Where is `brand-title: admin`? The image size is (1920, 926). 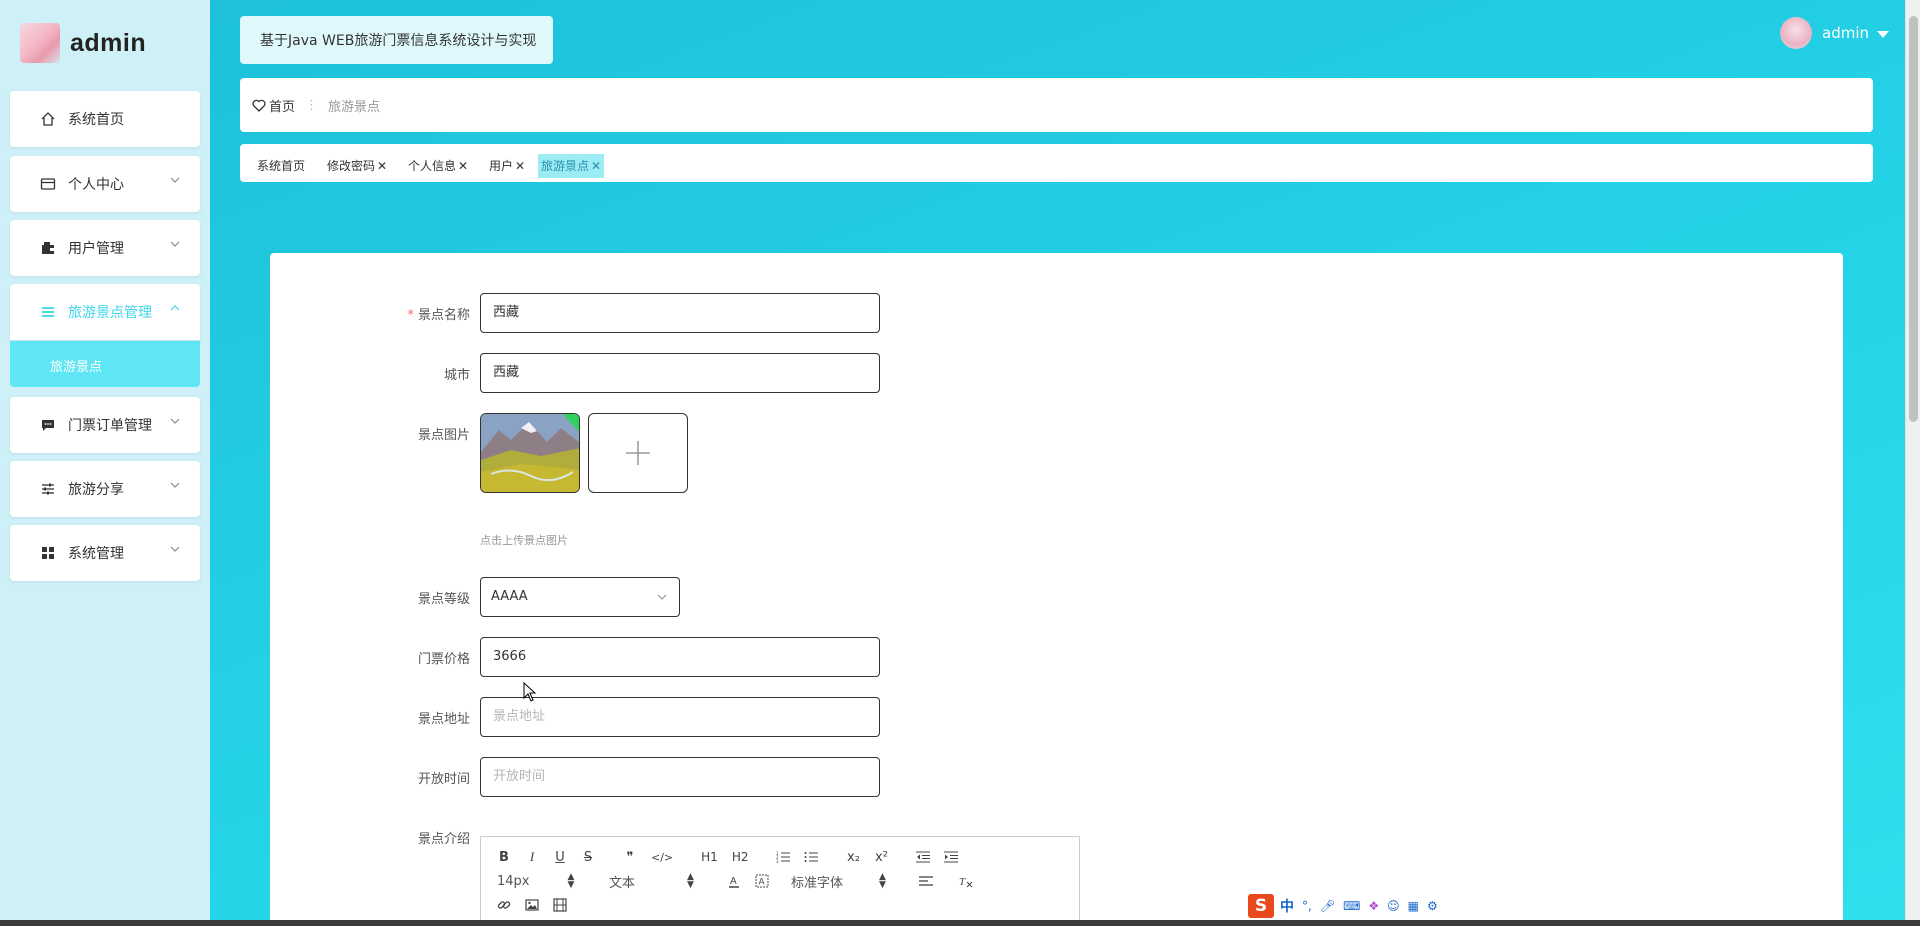 brand-title: admin is located at coordinates (108, 42).